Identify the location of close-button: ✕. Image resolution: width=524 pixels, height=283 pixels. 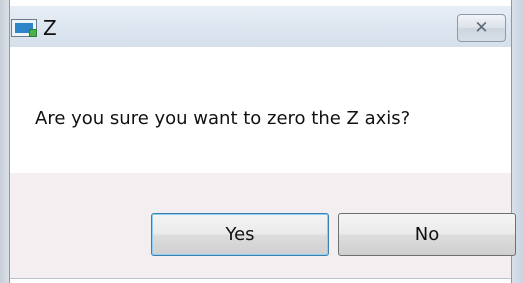
(481, 28).